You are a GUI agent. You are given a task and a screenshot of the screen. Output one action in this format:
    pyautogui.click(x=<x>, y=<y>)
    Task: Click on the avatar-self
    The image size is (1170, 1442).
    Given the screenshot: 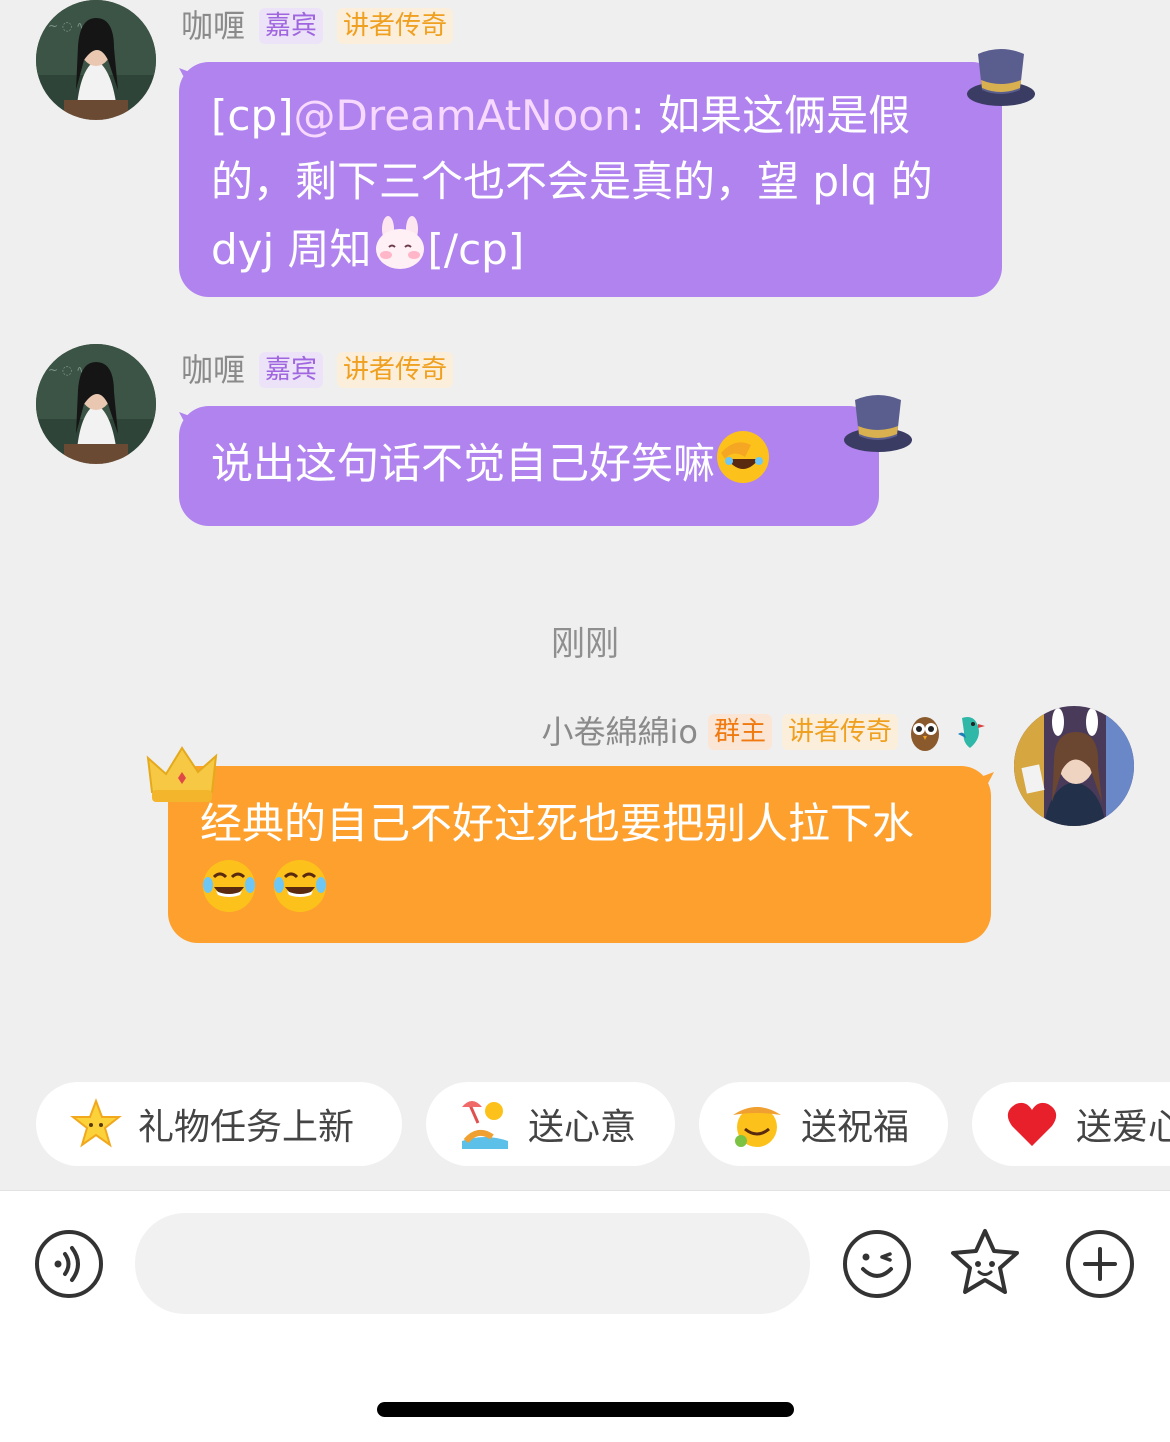 What is the action you would take?
    pyautogui.click(x=1074, y=766)
    